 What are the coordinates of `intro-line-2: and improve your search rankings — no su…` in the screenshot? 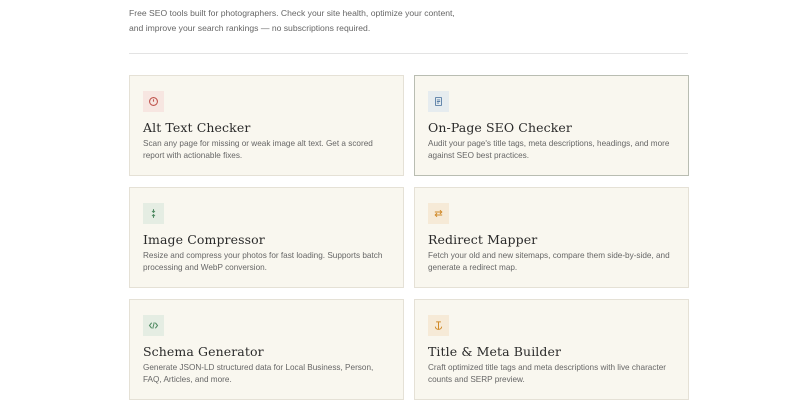 It's located at (250, 28).